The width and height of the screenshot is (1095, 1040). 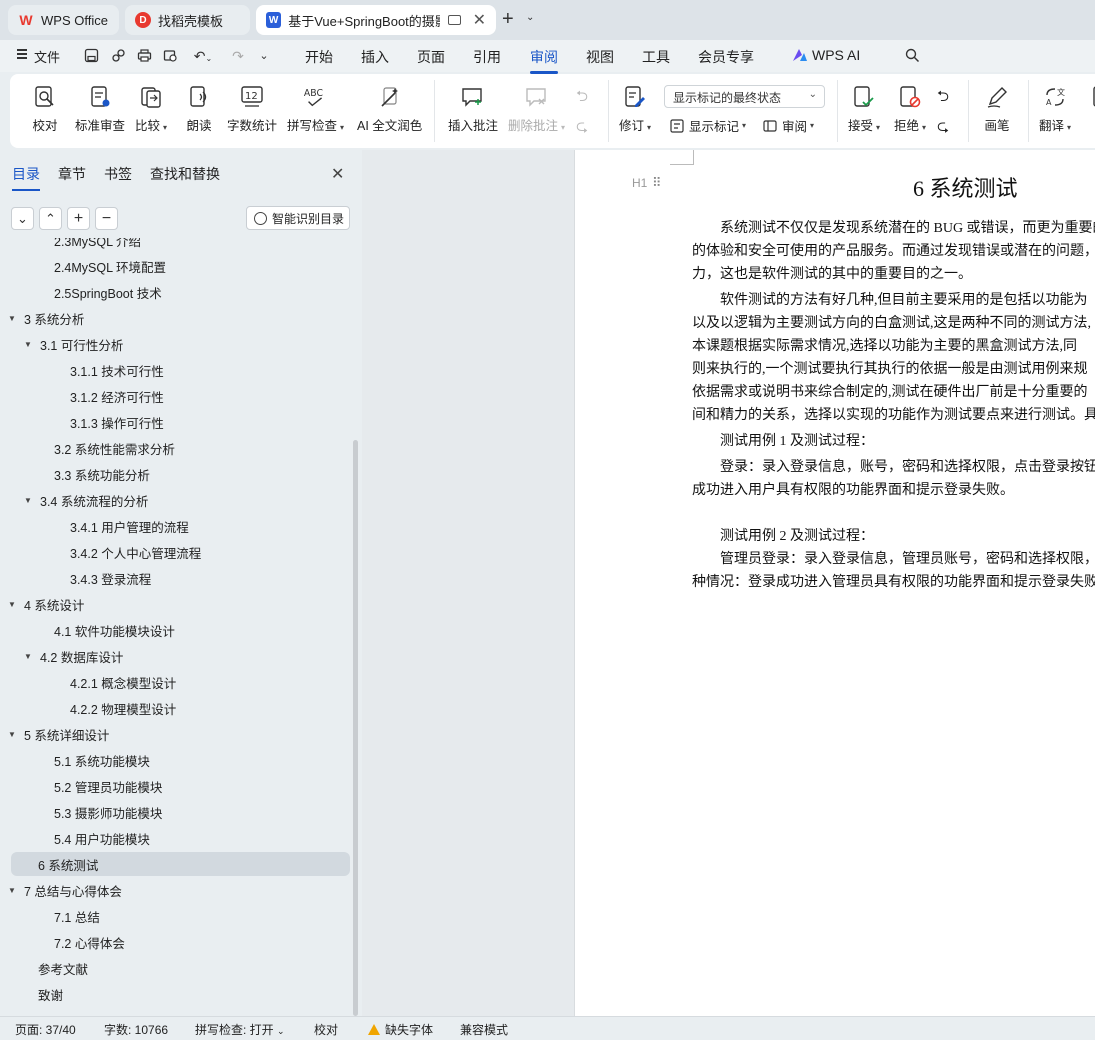 I want to click on toc-item: 6 系统测试, so click(x=180, y=864).